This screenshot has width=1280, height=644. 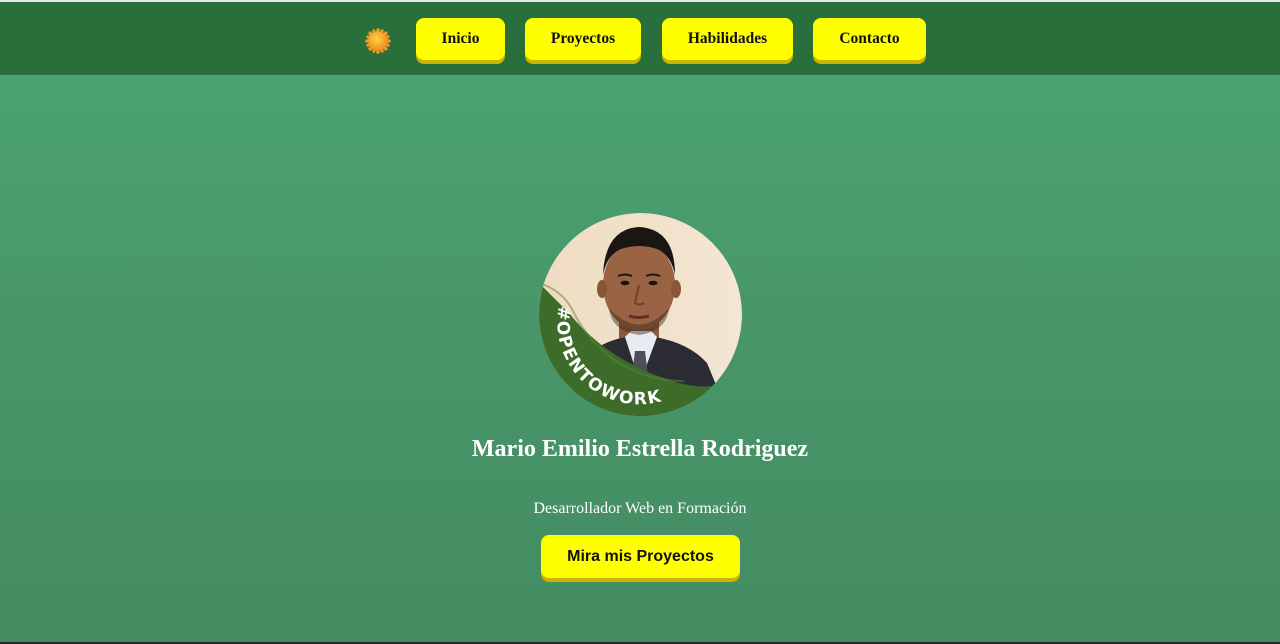 I want to click on nav-contacto-button: Contacto, so click(x=869, y=39).